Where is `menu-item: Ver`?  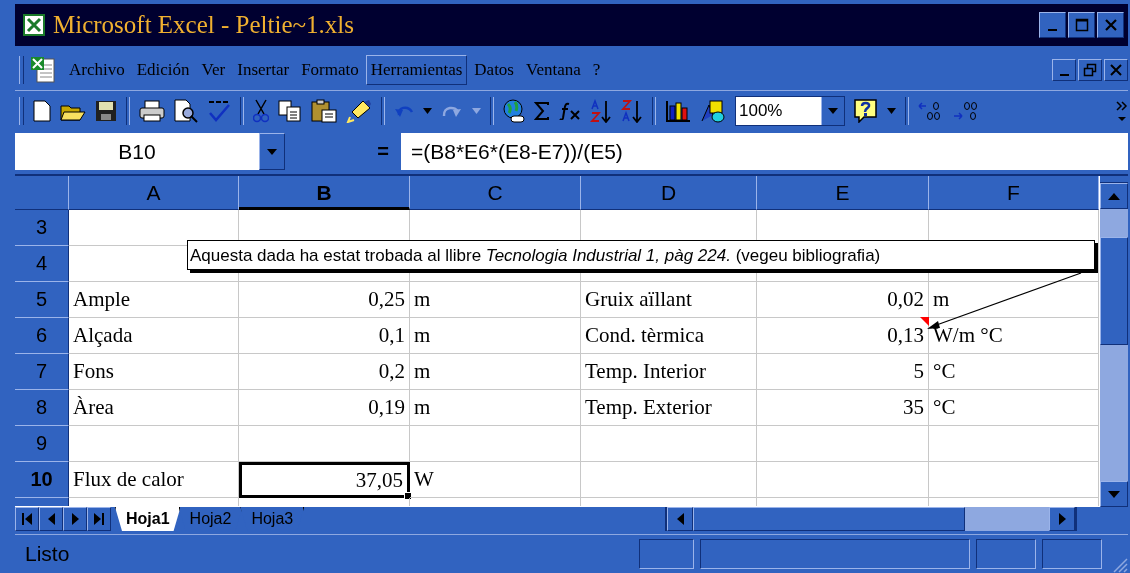
menu-item: Ver is located at coordinates (213, 70).